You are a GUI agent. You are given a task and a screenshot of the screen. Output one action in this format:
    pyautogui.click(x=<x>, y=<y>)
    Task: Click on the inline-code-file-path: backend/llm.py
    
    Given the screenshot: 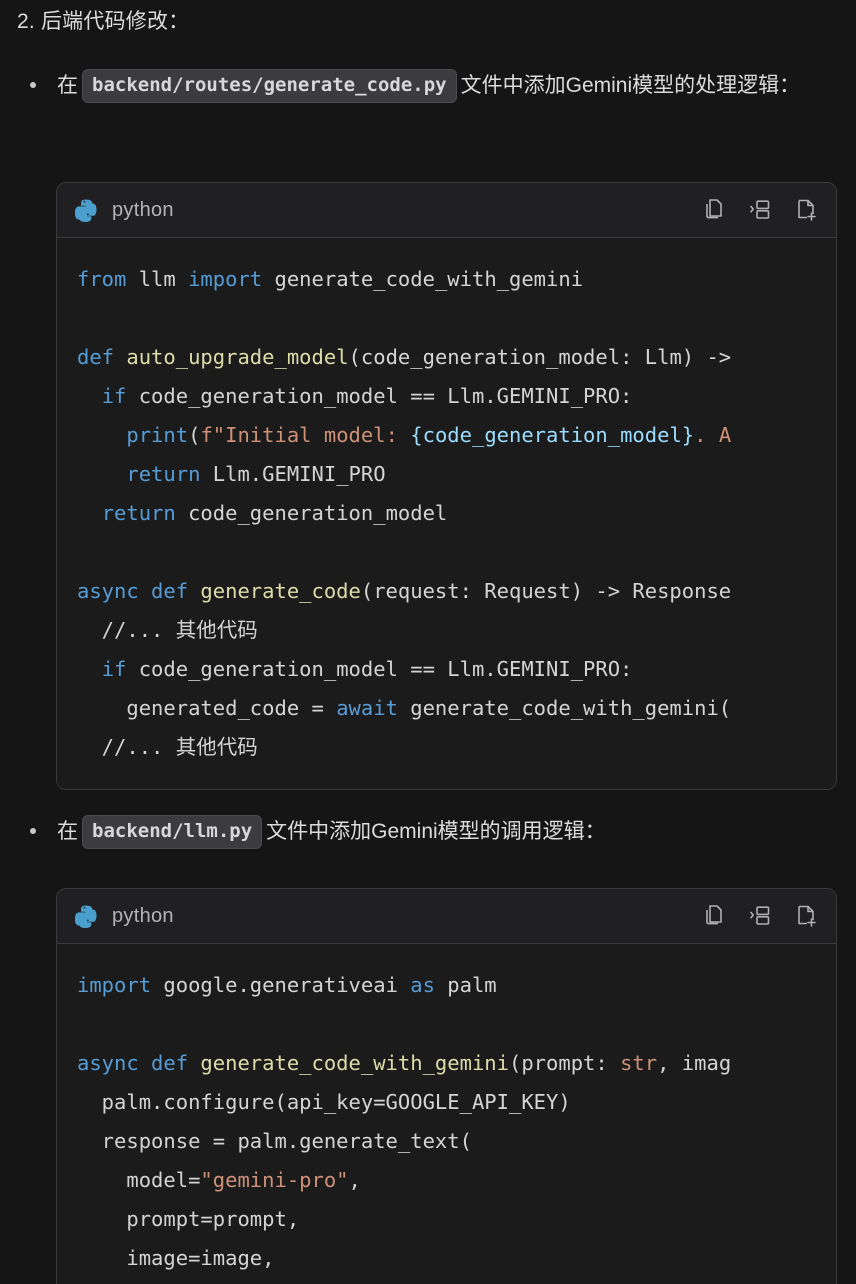 What is the action you would take?
    pyautogui.click(x=172, y=832)
    